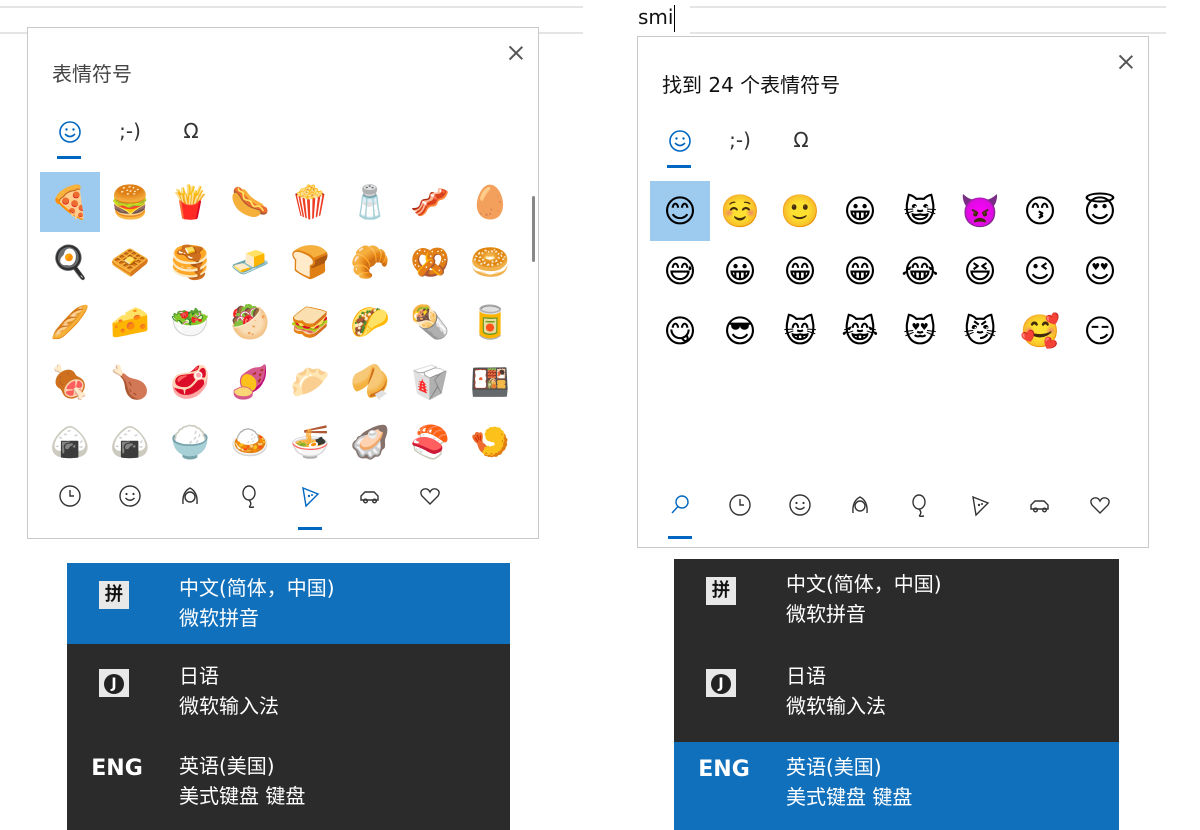 This screenshot has width=1200, height=830. What do you see at coordinates (490, 202) in the screenshot?
I see `emoji-cell: 🥚` at bounding box center [490, 202].